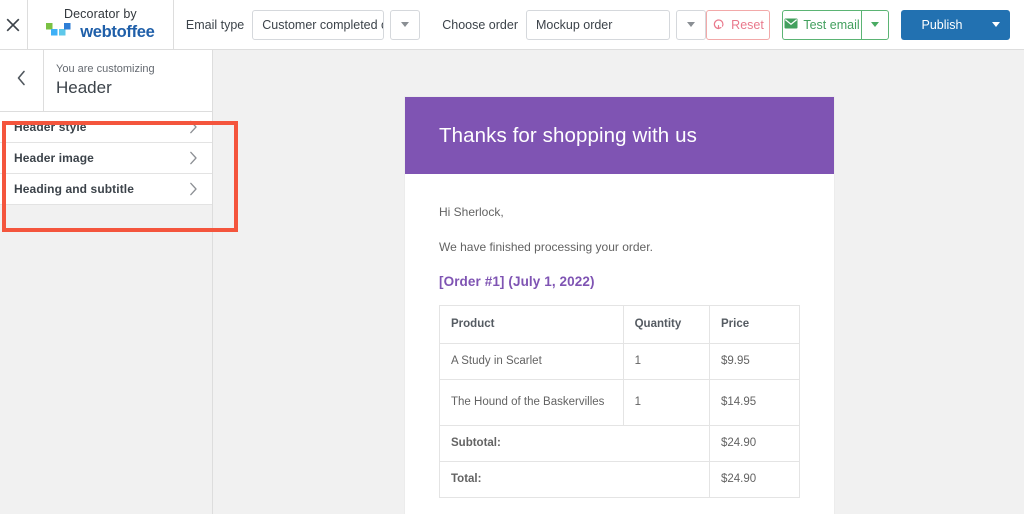 The height and width of the screenshot is (514, 1024). I want to click on cell-total-value: $24.90, so click(754, 479).